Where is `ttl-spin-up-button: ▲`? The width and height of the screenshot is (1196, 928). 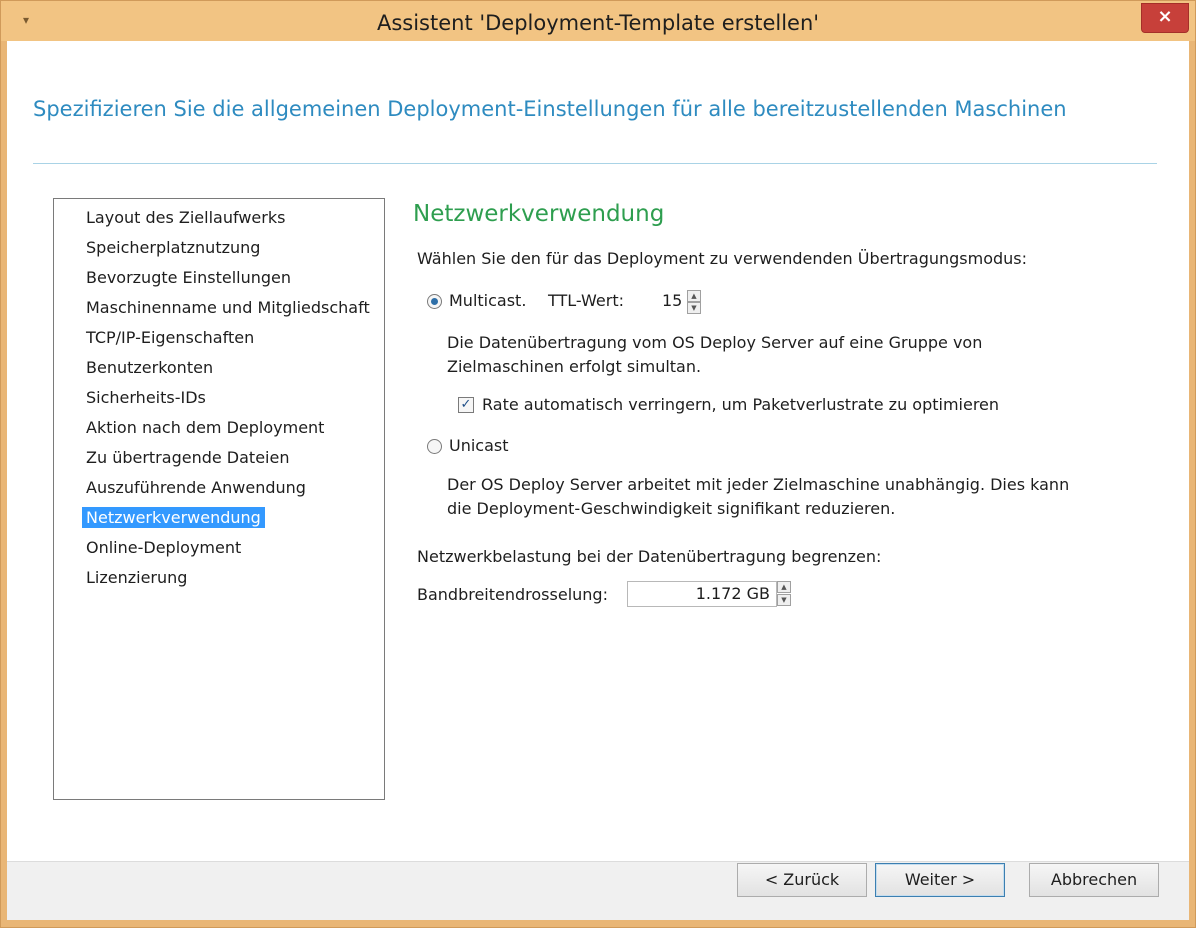 ttl-spin-up-button: ▲ is located at coordinates (694, 296).